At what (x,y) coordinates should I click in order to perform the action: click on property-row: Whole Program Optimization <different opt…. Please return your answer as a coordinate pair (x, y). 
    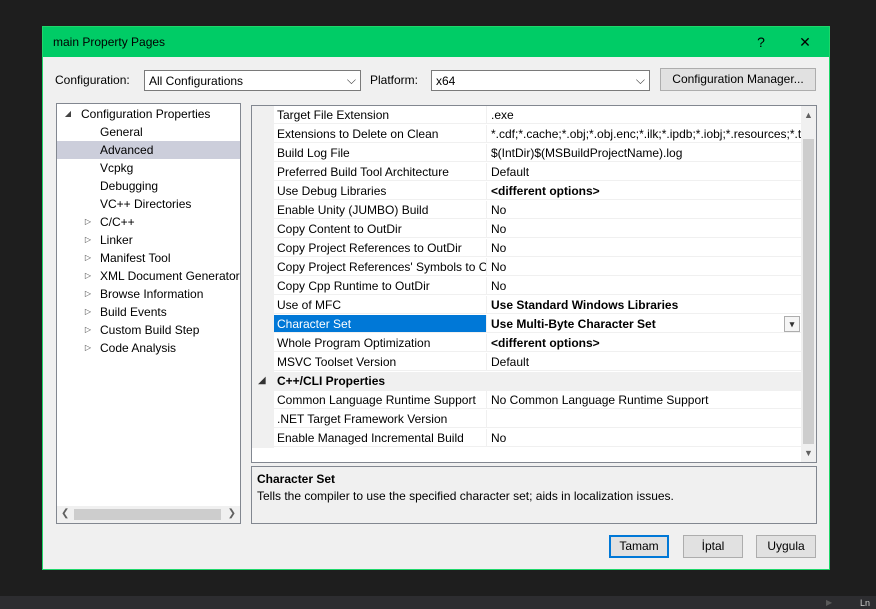
    Looking at the image, I should click on (527, 343).